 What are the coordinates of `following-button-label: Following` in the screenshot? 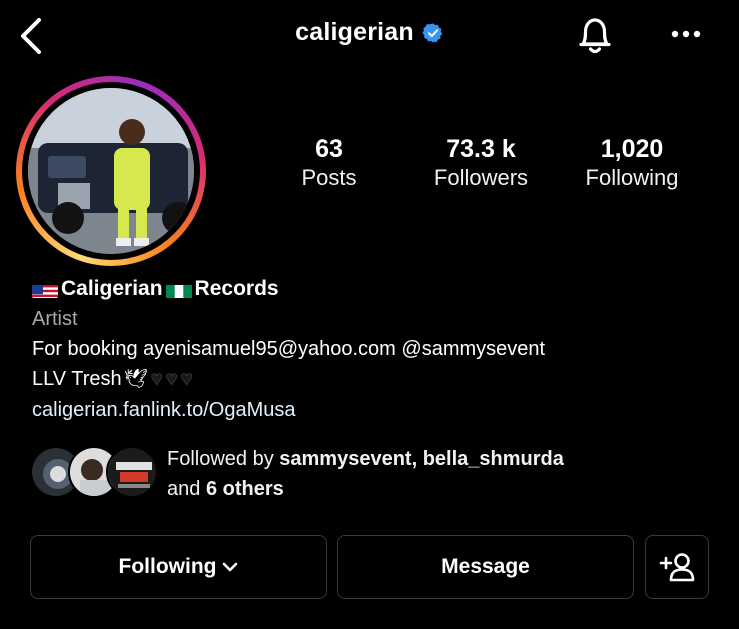 It's located at (167, 566).